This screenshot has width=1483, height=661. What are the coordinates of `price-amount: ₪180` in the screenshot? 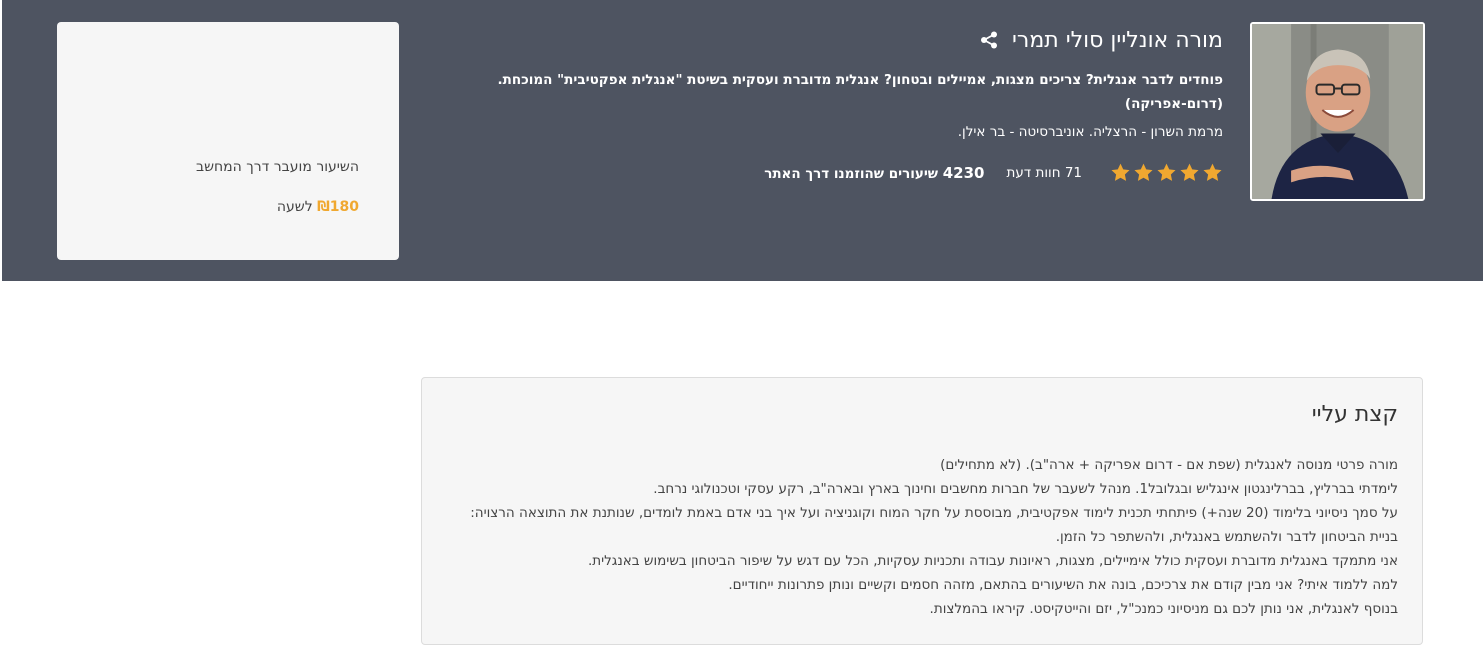 It's located at (338, 207).